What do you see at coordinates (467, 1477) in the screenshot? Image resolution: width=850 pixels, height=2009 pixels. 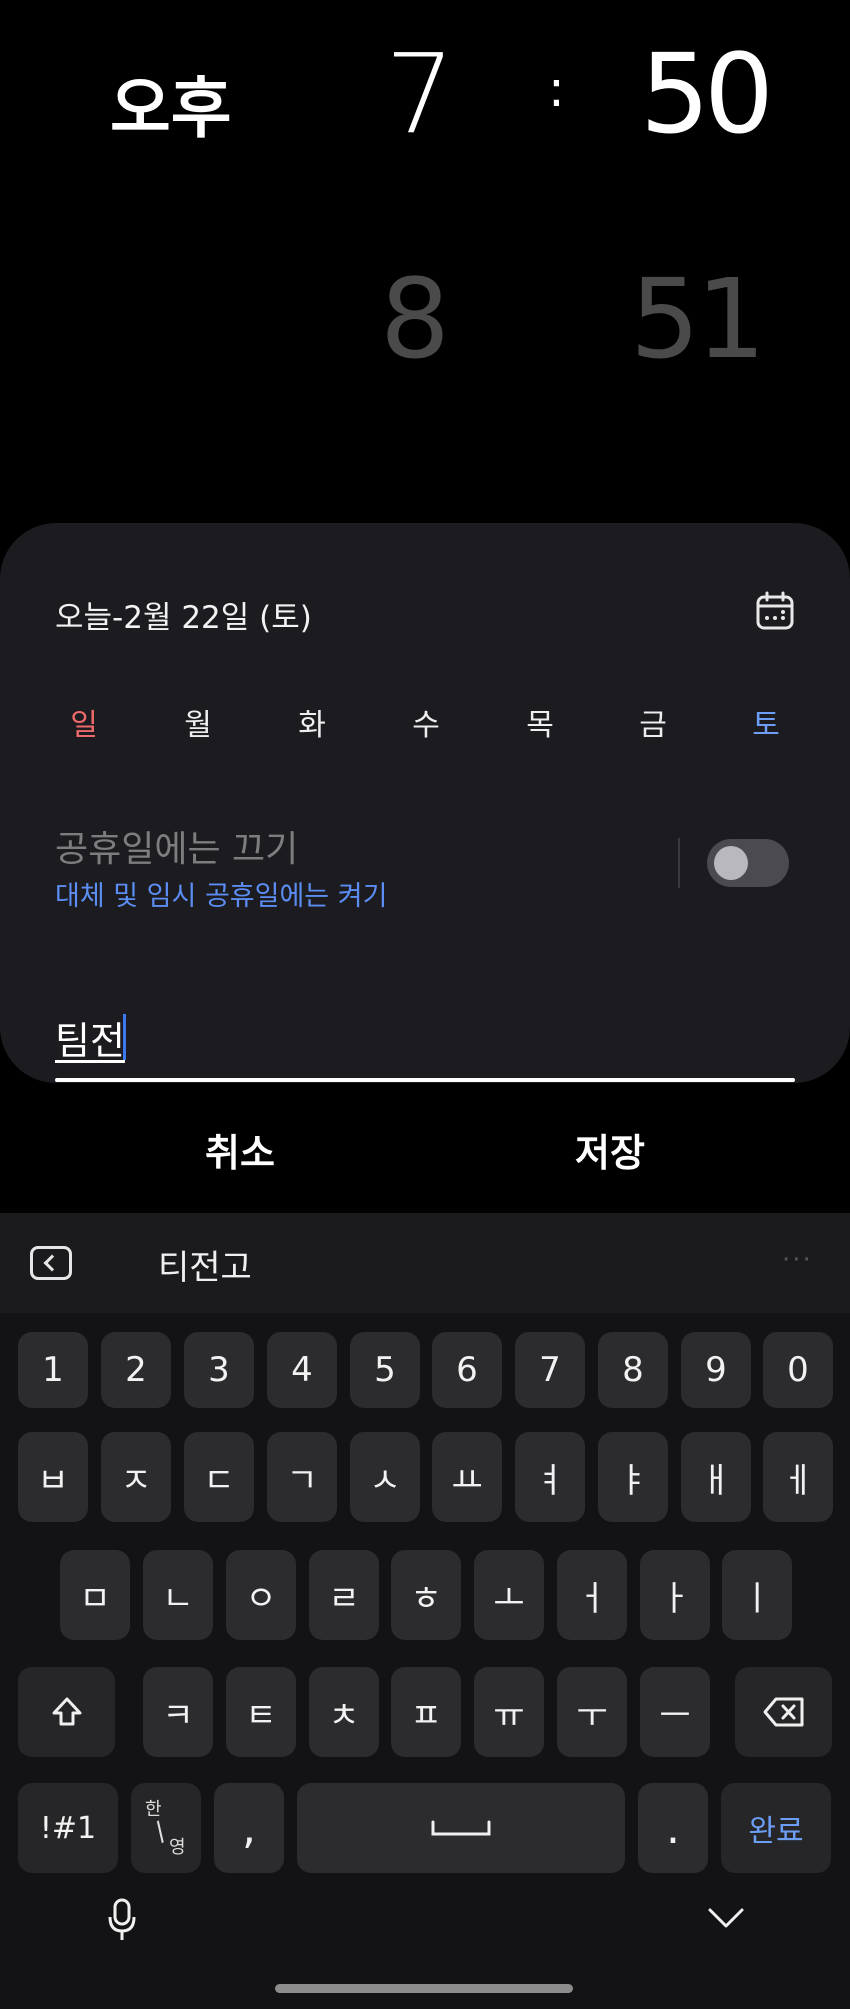 I see `key-yo: ㅛ` at bounding box center [467, 1477].